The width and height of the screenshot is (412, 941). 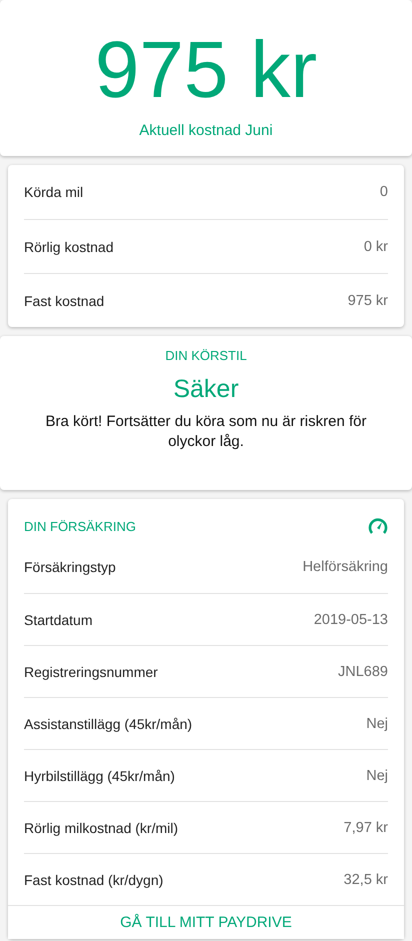 I want to click on row-label: Rörlig milkostnad (kr/mil), so click(x=101, y=828).